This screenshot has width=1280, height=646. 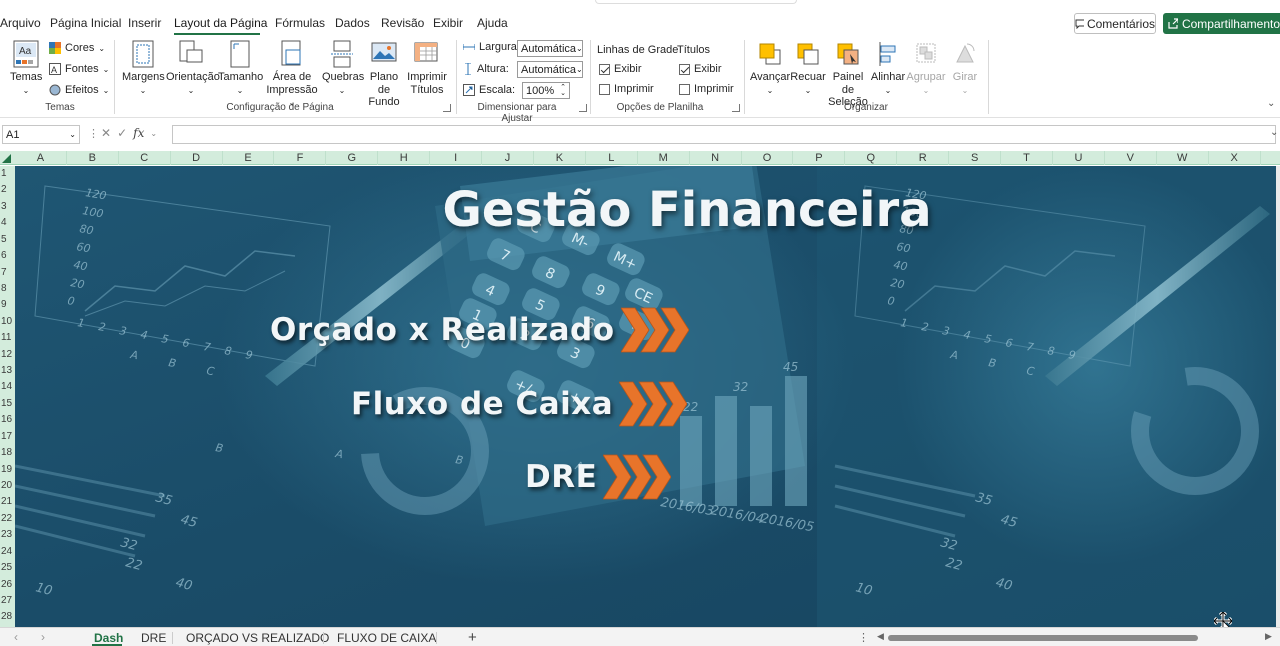 I want to click on tab-revisao: Revisão, so click(x=402, y=23).